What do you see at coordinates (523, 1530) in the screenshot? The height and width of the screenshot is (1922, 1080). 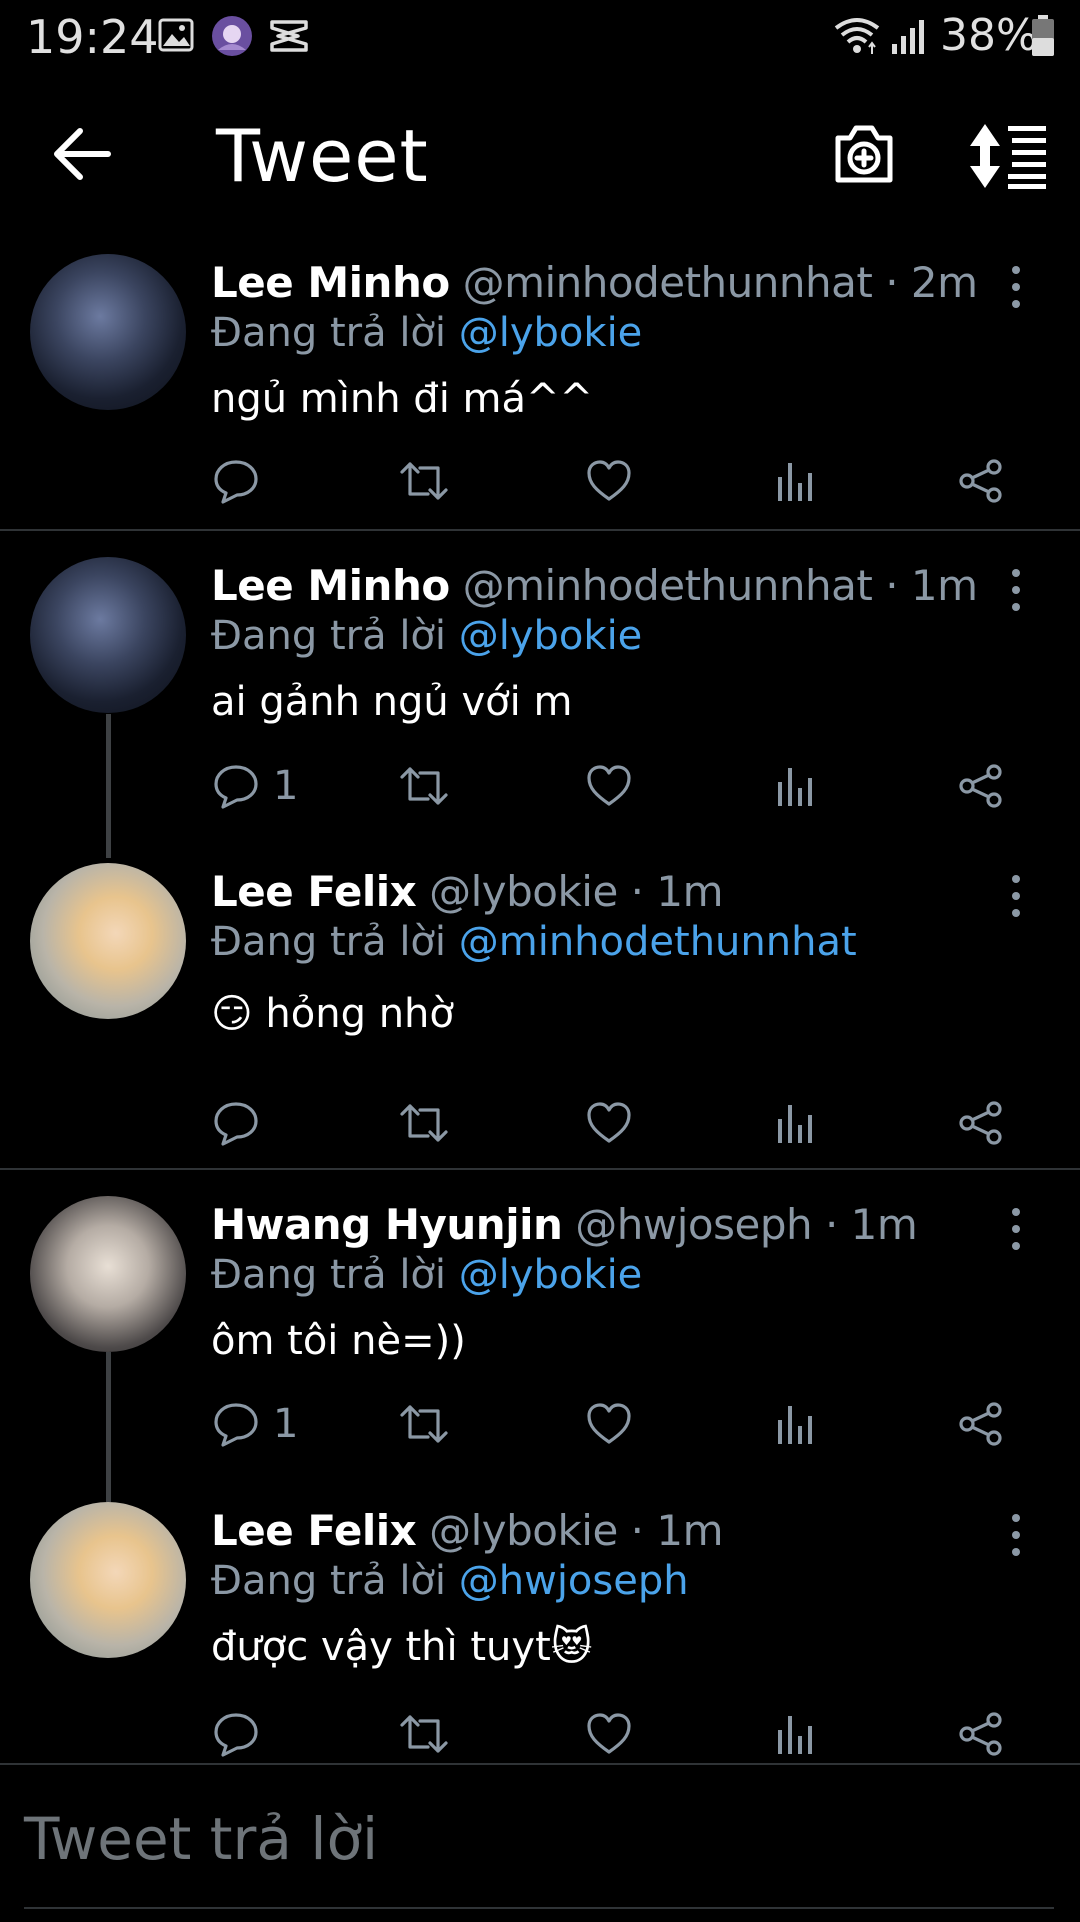 I see `tweet-author-handle: @lybokie` at bounding box center [523, 1530].